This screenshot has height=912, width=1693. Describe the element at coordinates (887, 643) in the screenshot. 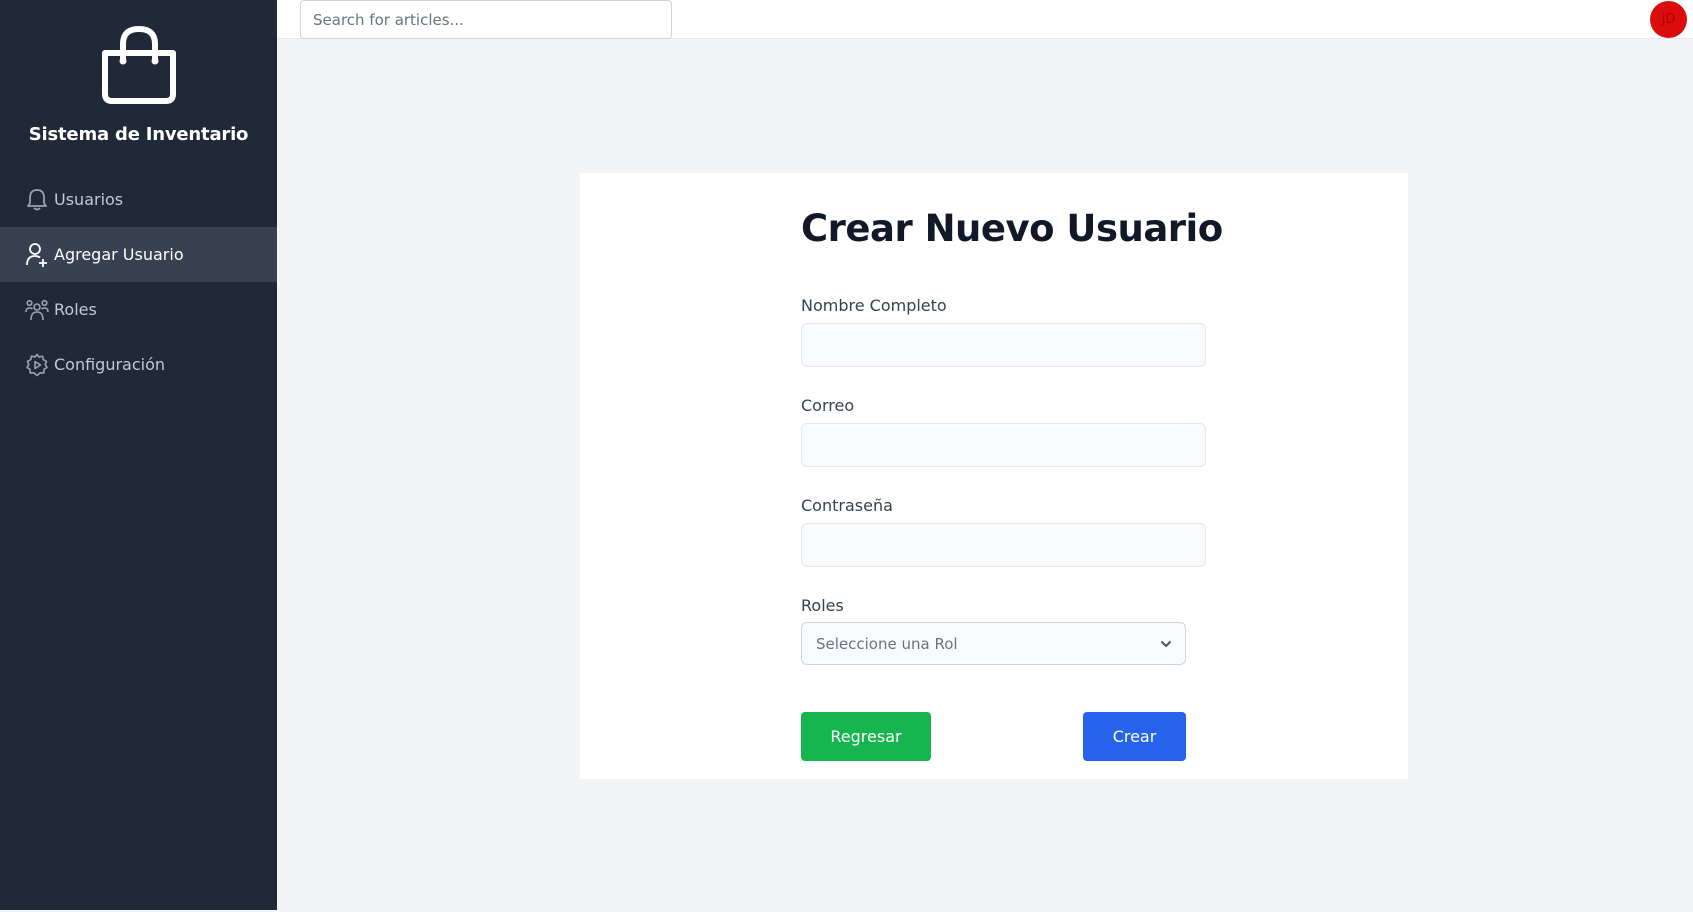

I see `roles-select-value: Seleccione una Rol` at that location.